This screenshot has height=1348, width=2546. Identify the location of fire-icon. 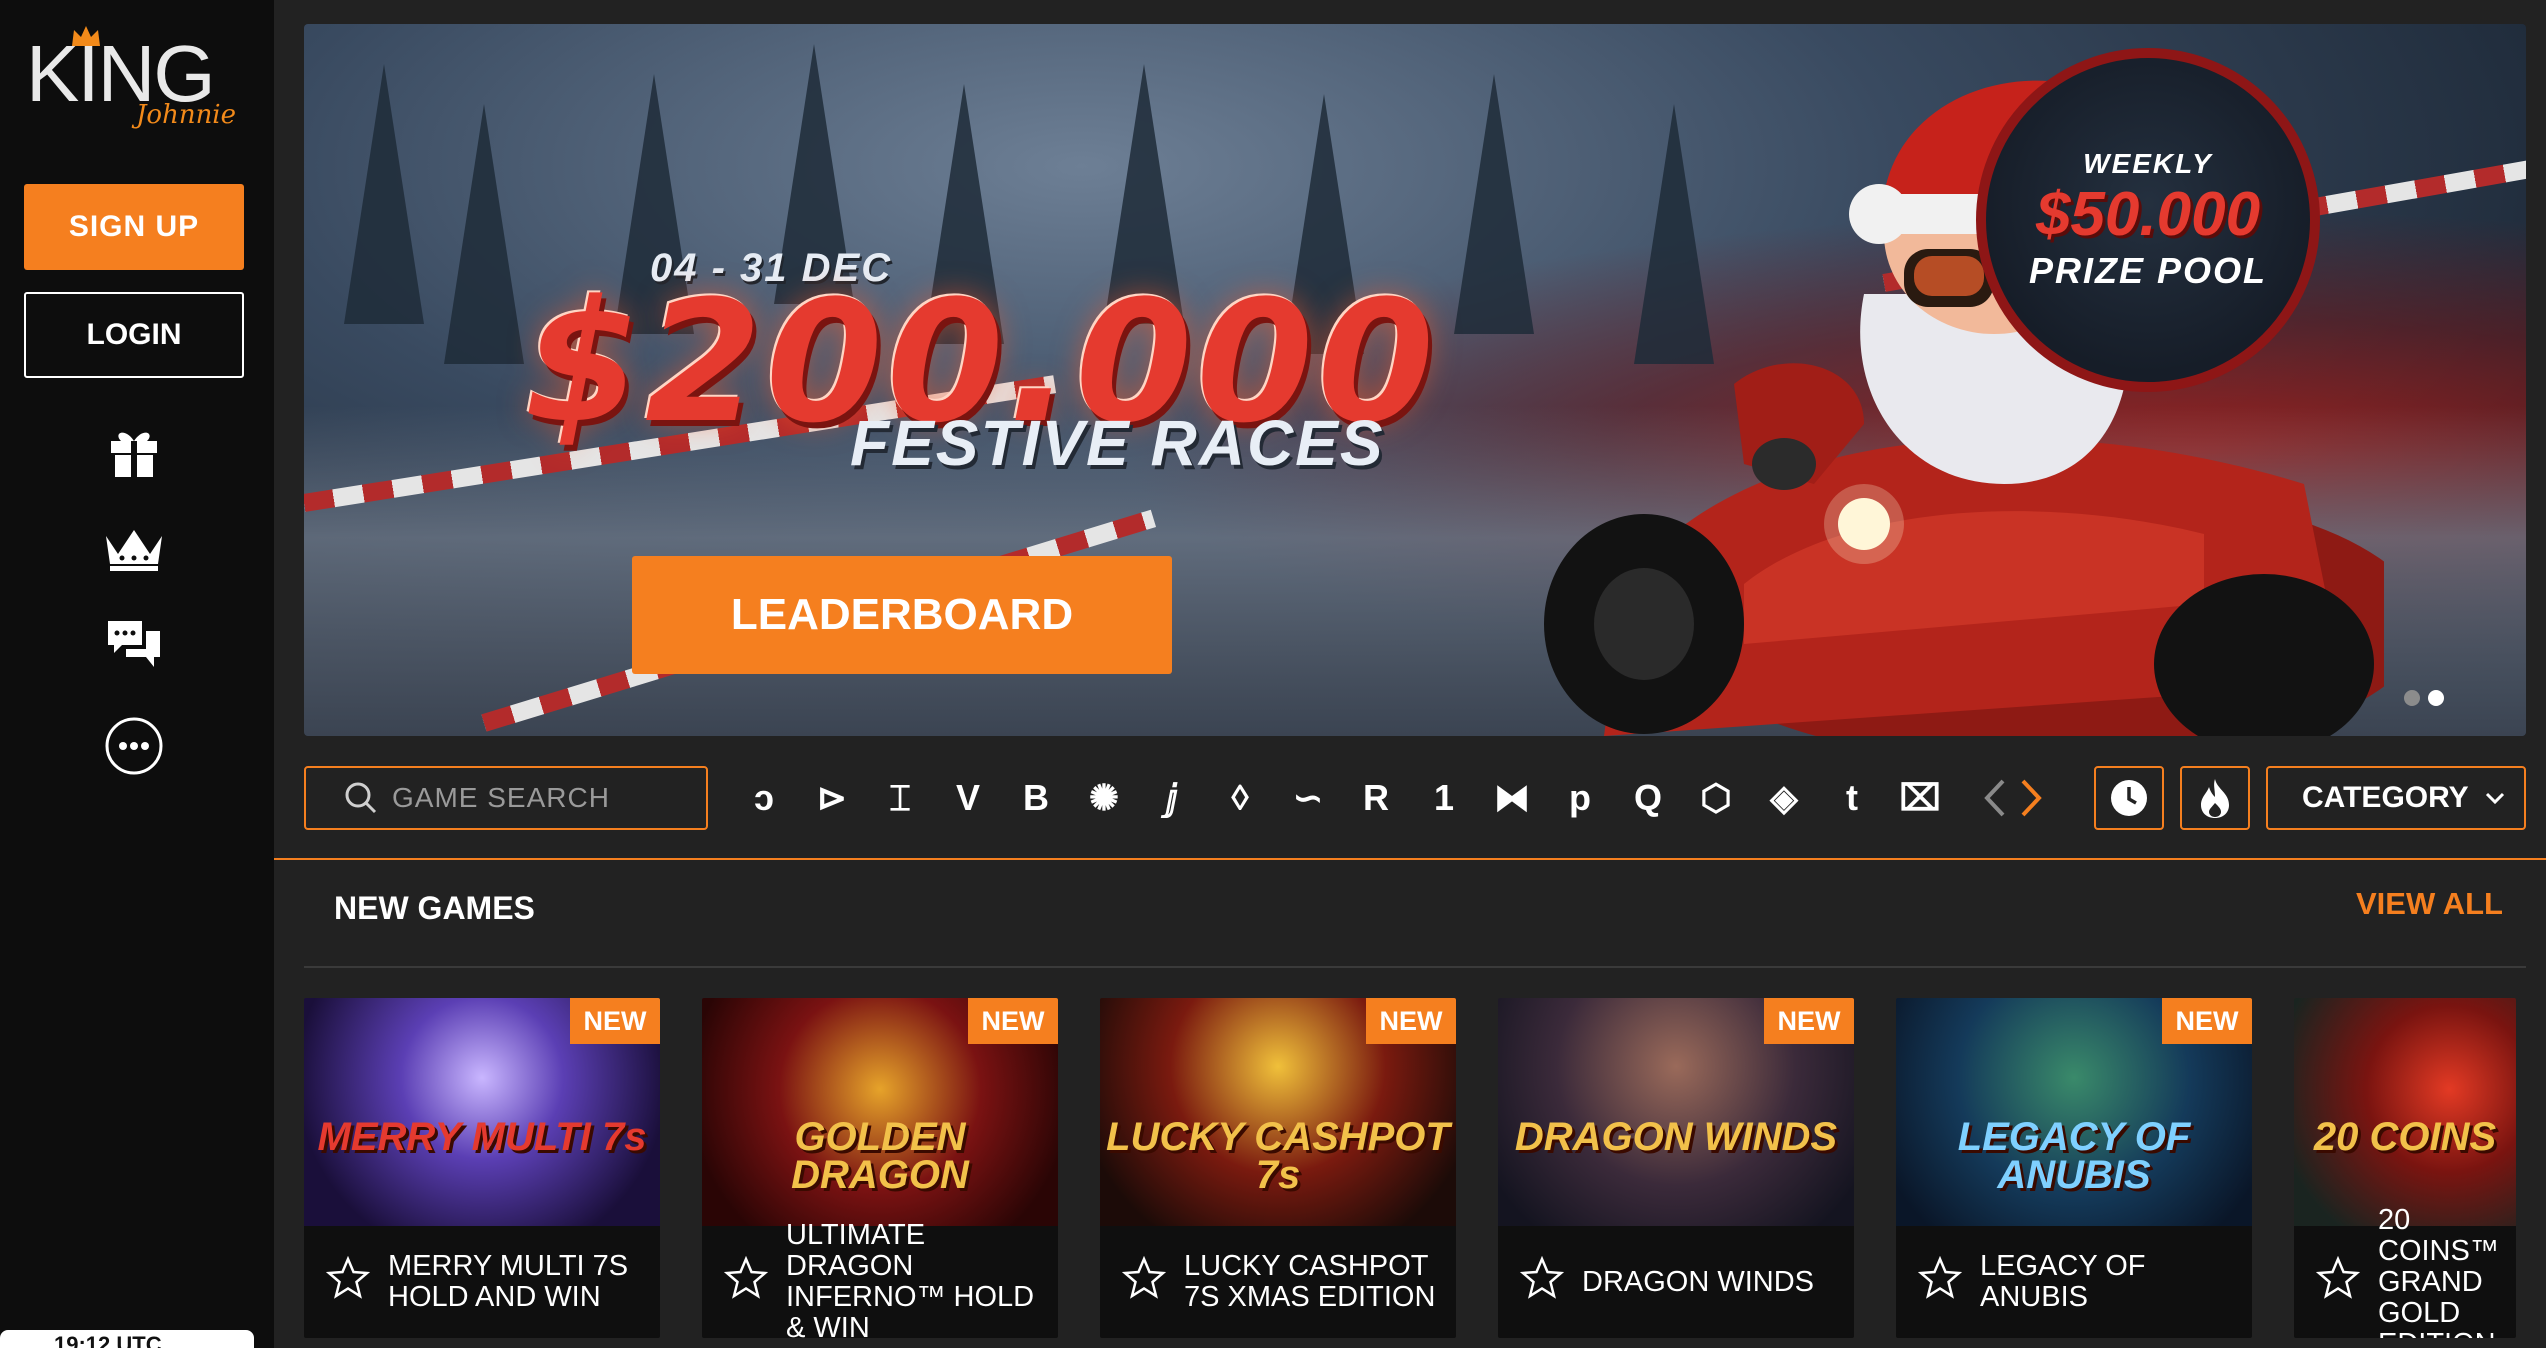
(2215, 798).